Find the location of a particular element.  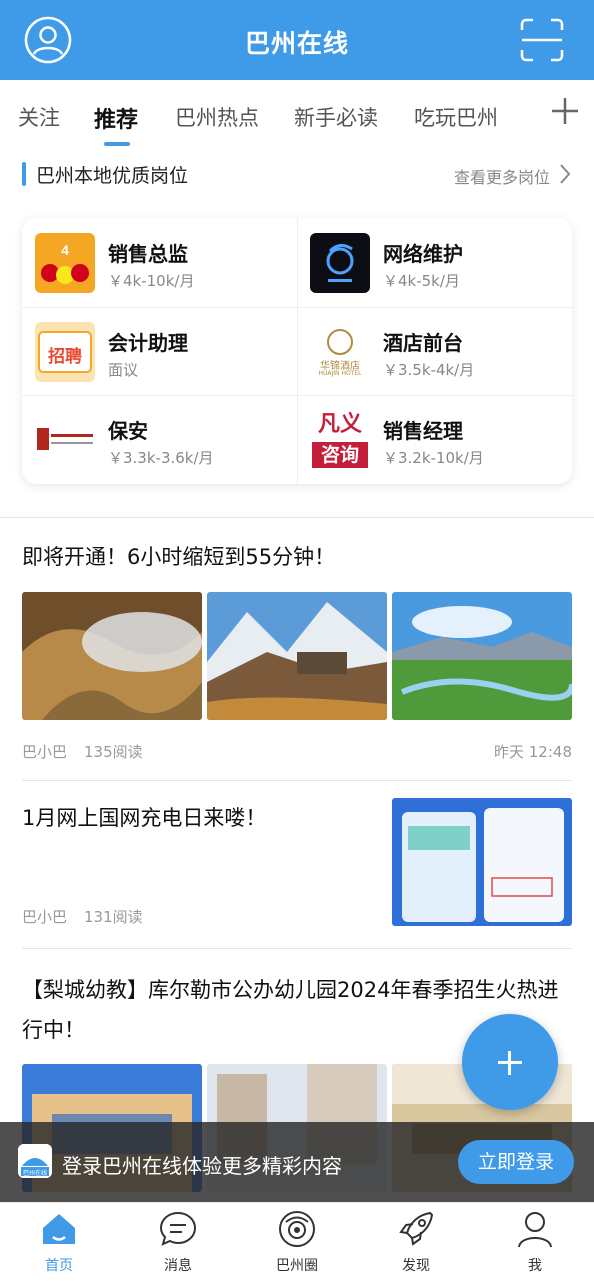

app-logo-label: 巴州在线 is located at coordinates (34, 1173).